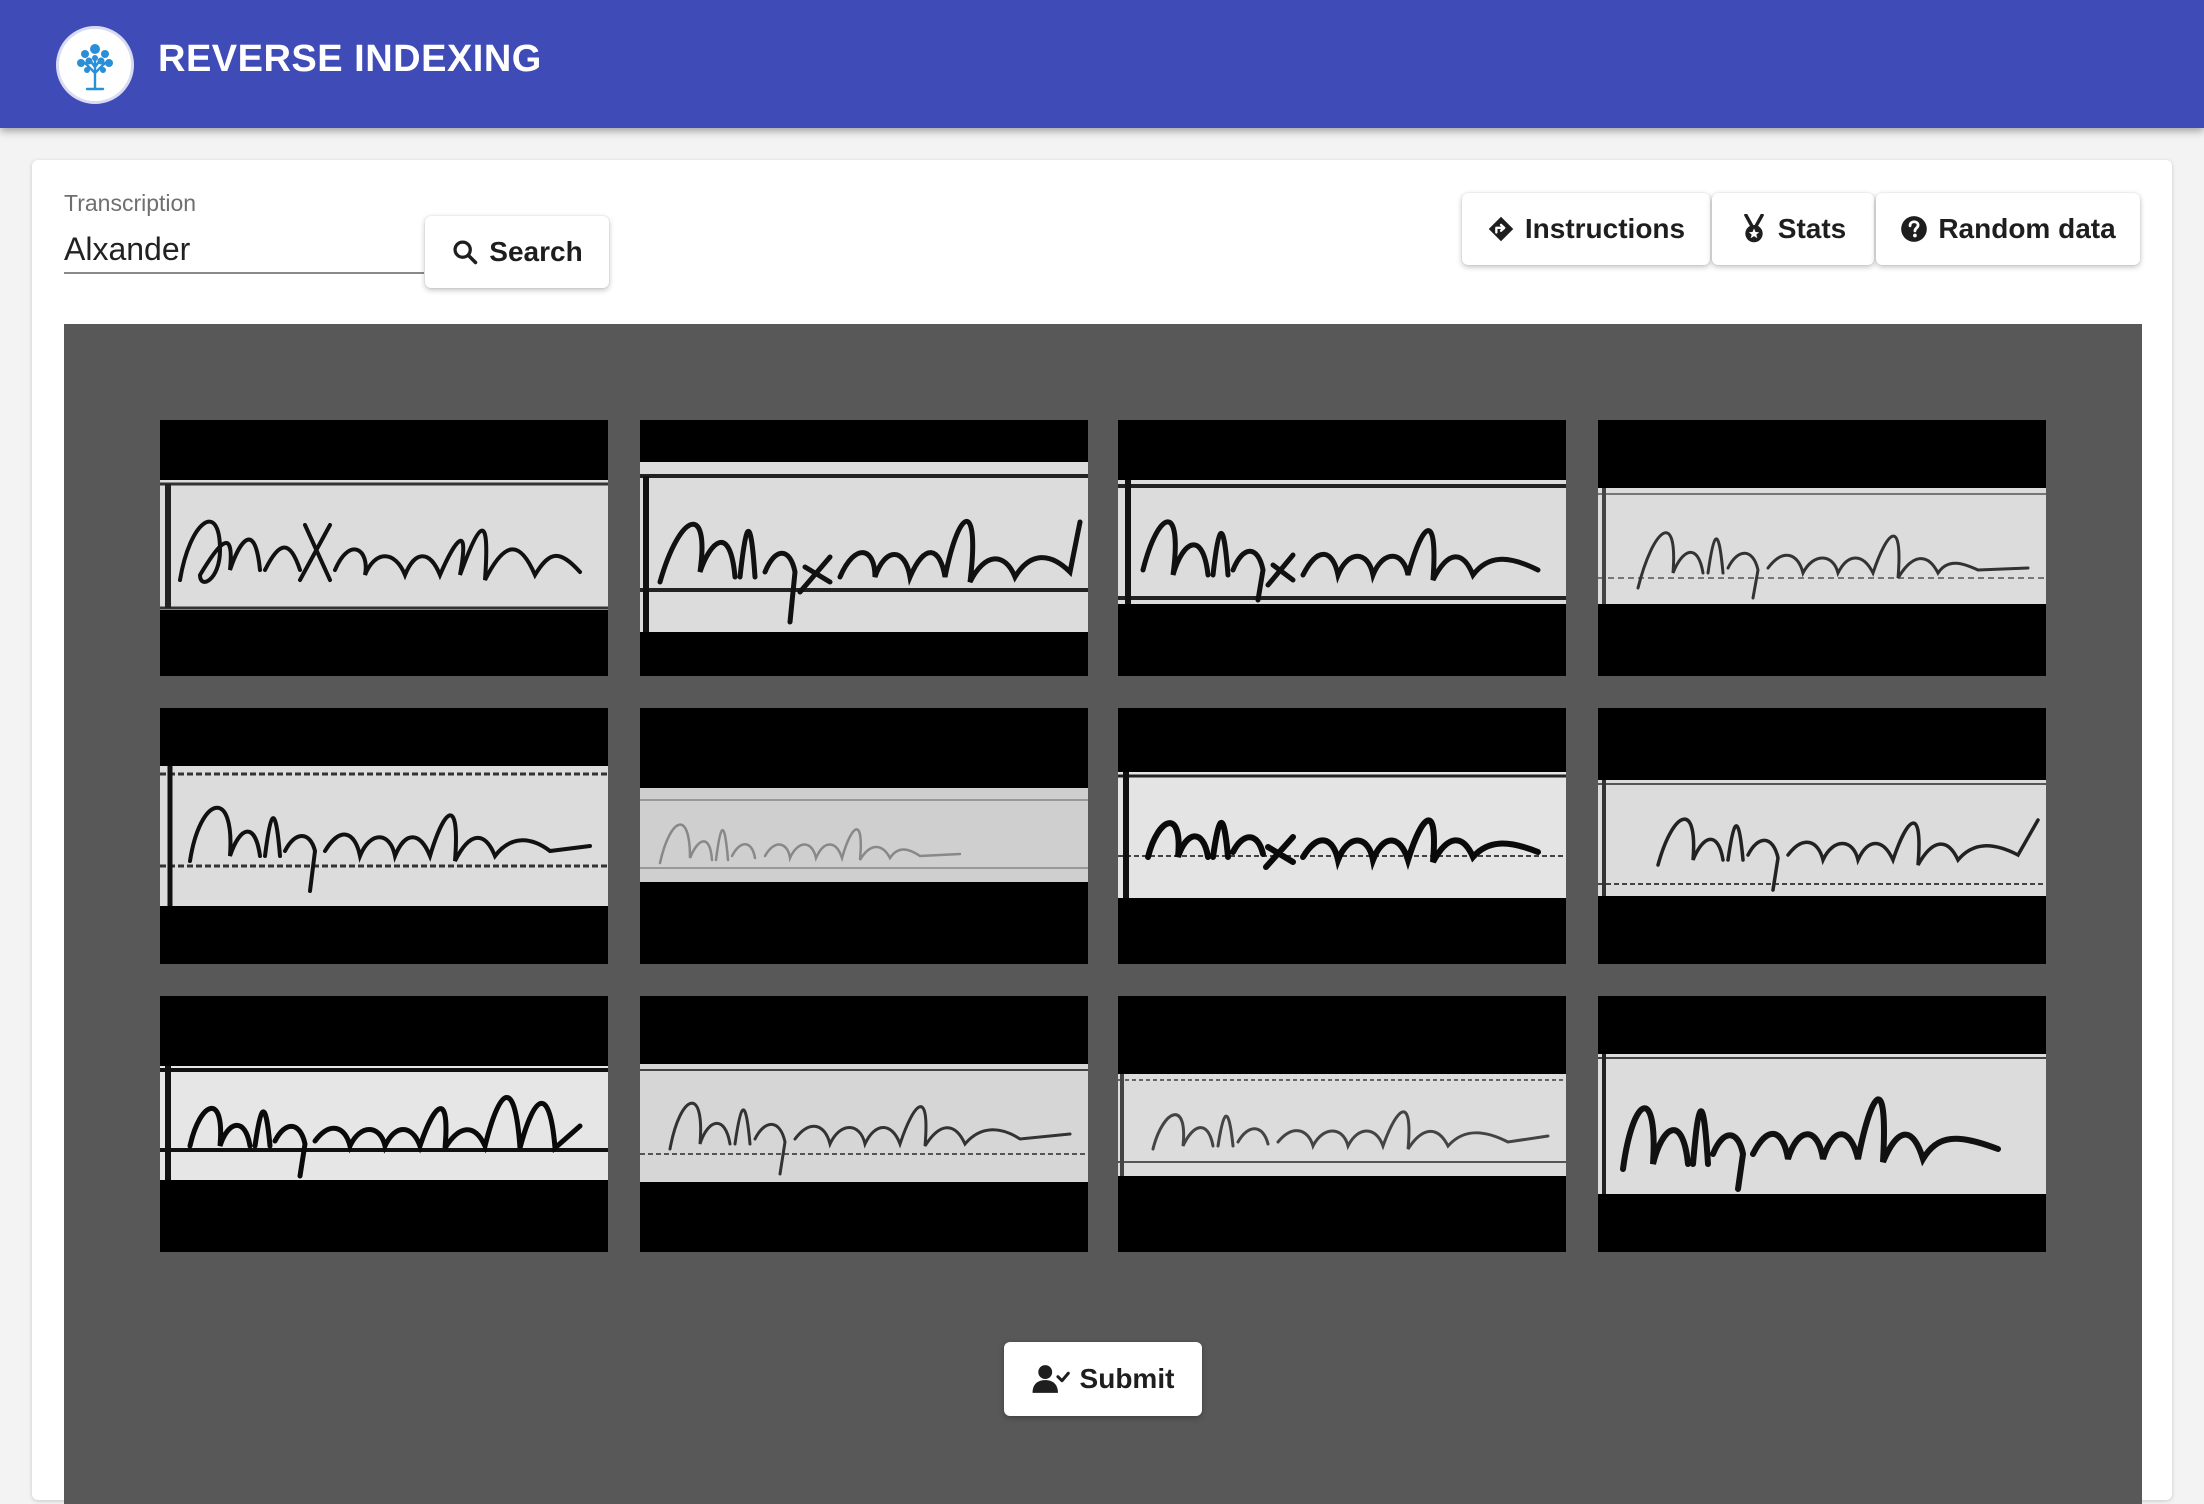  What do you see at coordinates (1812, 228) in the screenshot?
I see `stats-label: Stats` at bounding box center [1812, 228].